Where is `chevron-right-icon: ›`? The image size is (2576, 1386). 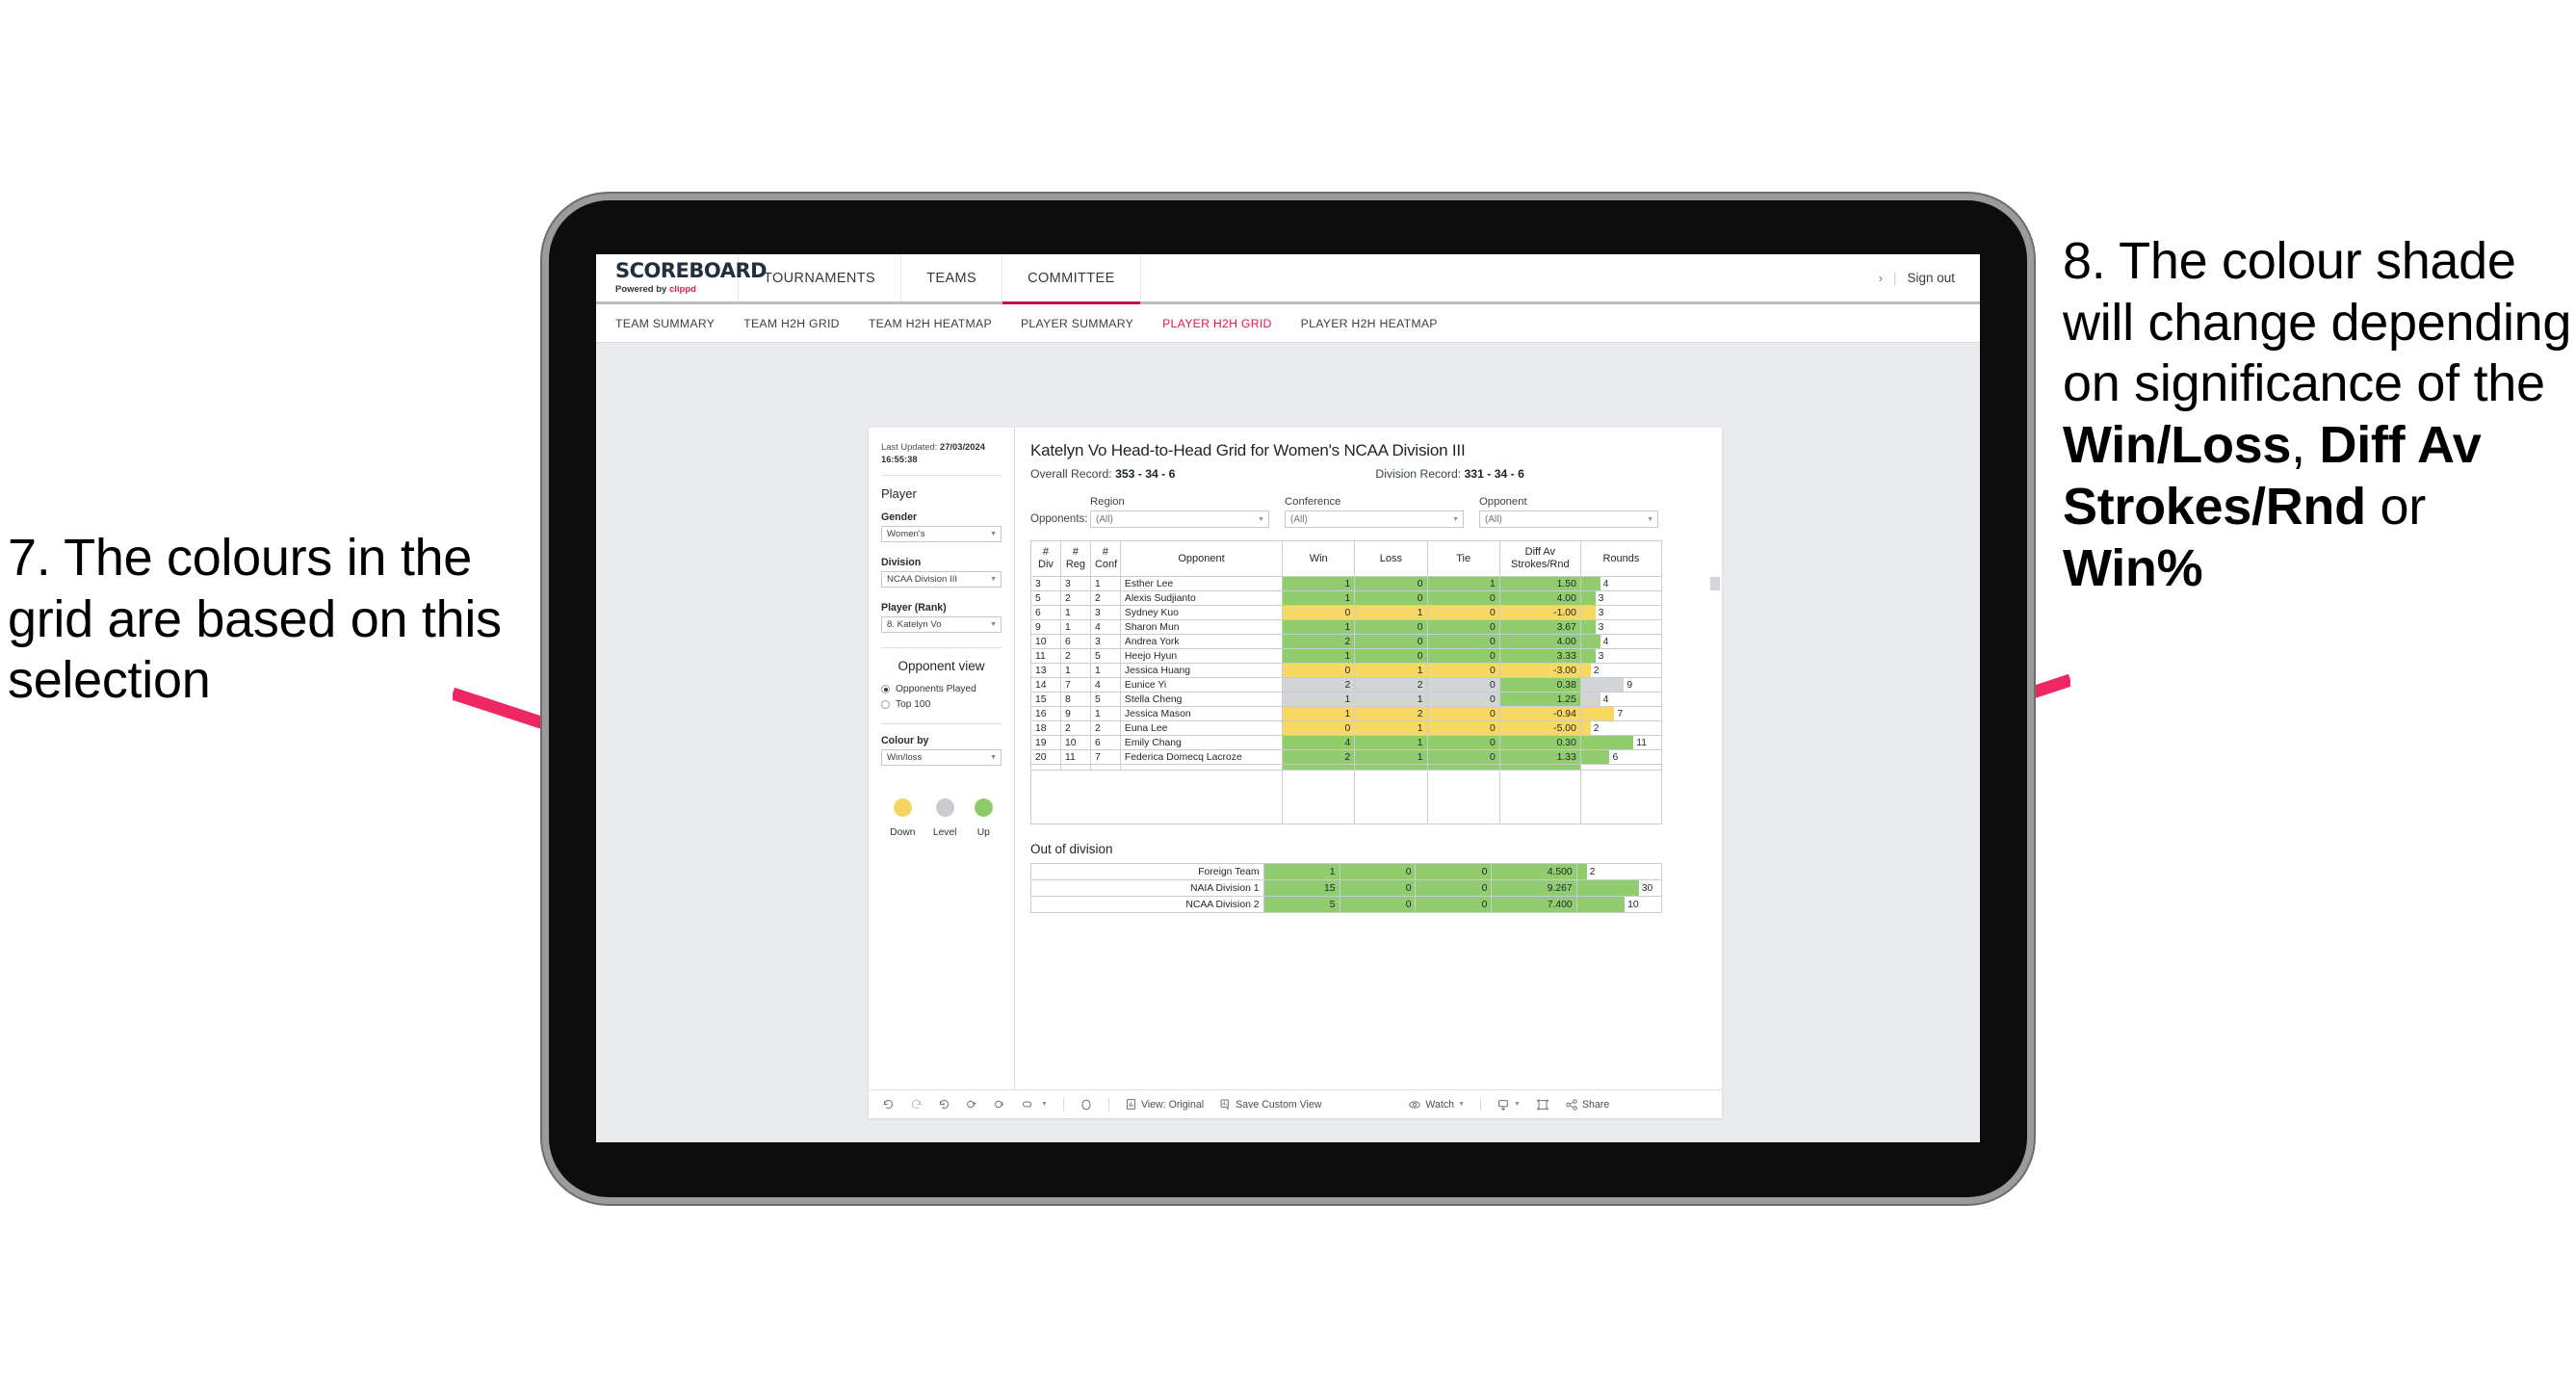 chevron-right-icon: › is located at coordinates (1881, 278).